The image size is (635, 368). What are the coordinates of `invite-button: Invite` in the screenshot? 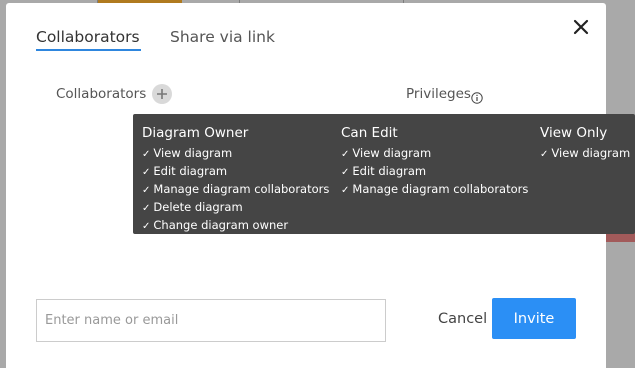 It's located at (534, 318).